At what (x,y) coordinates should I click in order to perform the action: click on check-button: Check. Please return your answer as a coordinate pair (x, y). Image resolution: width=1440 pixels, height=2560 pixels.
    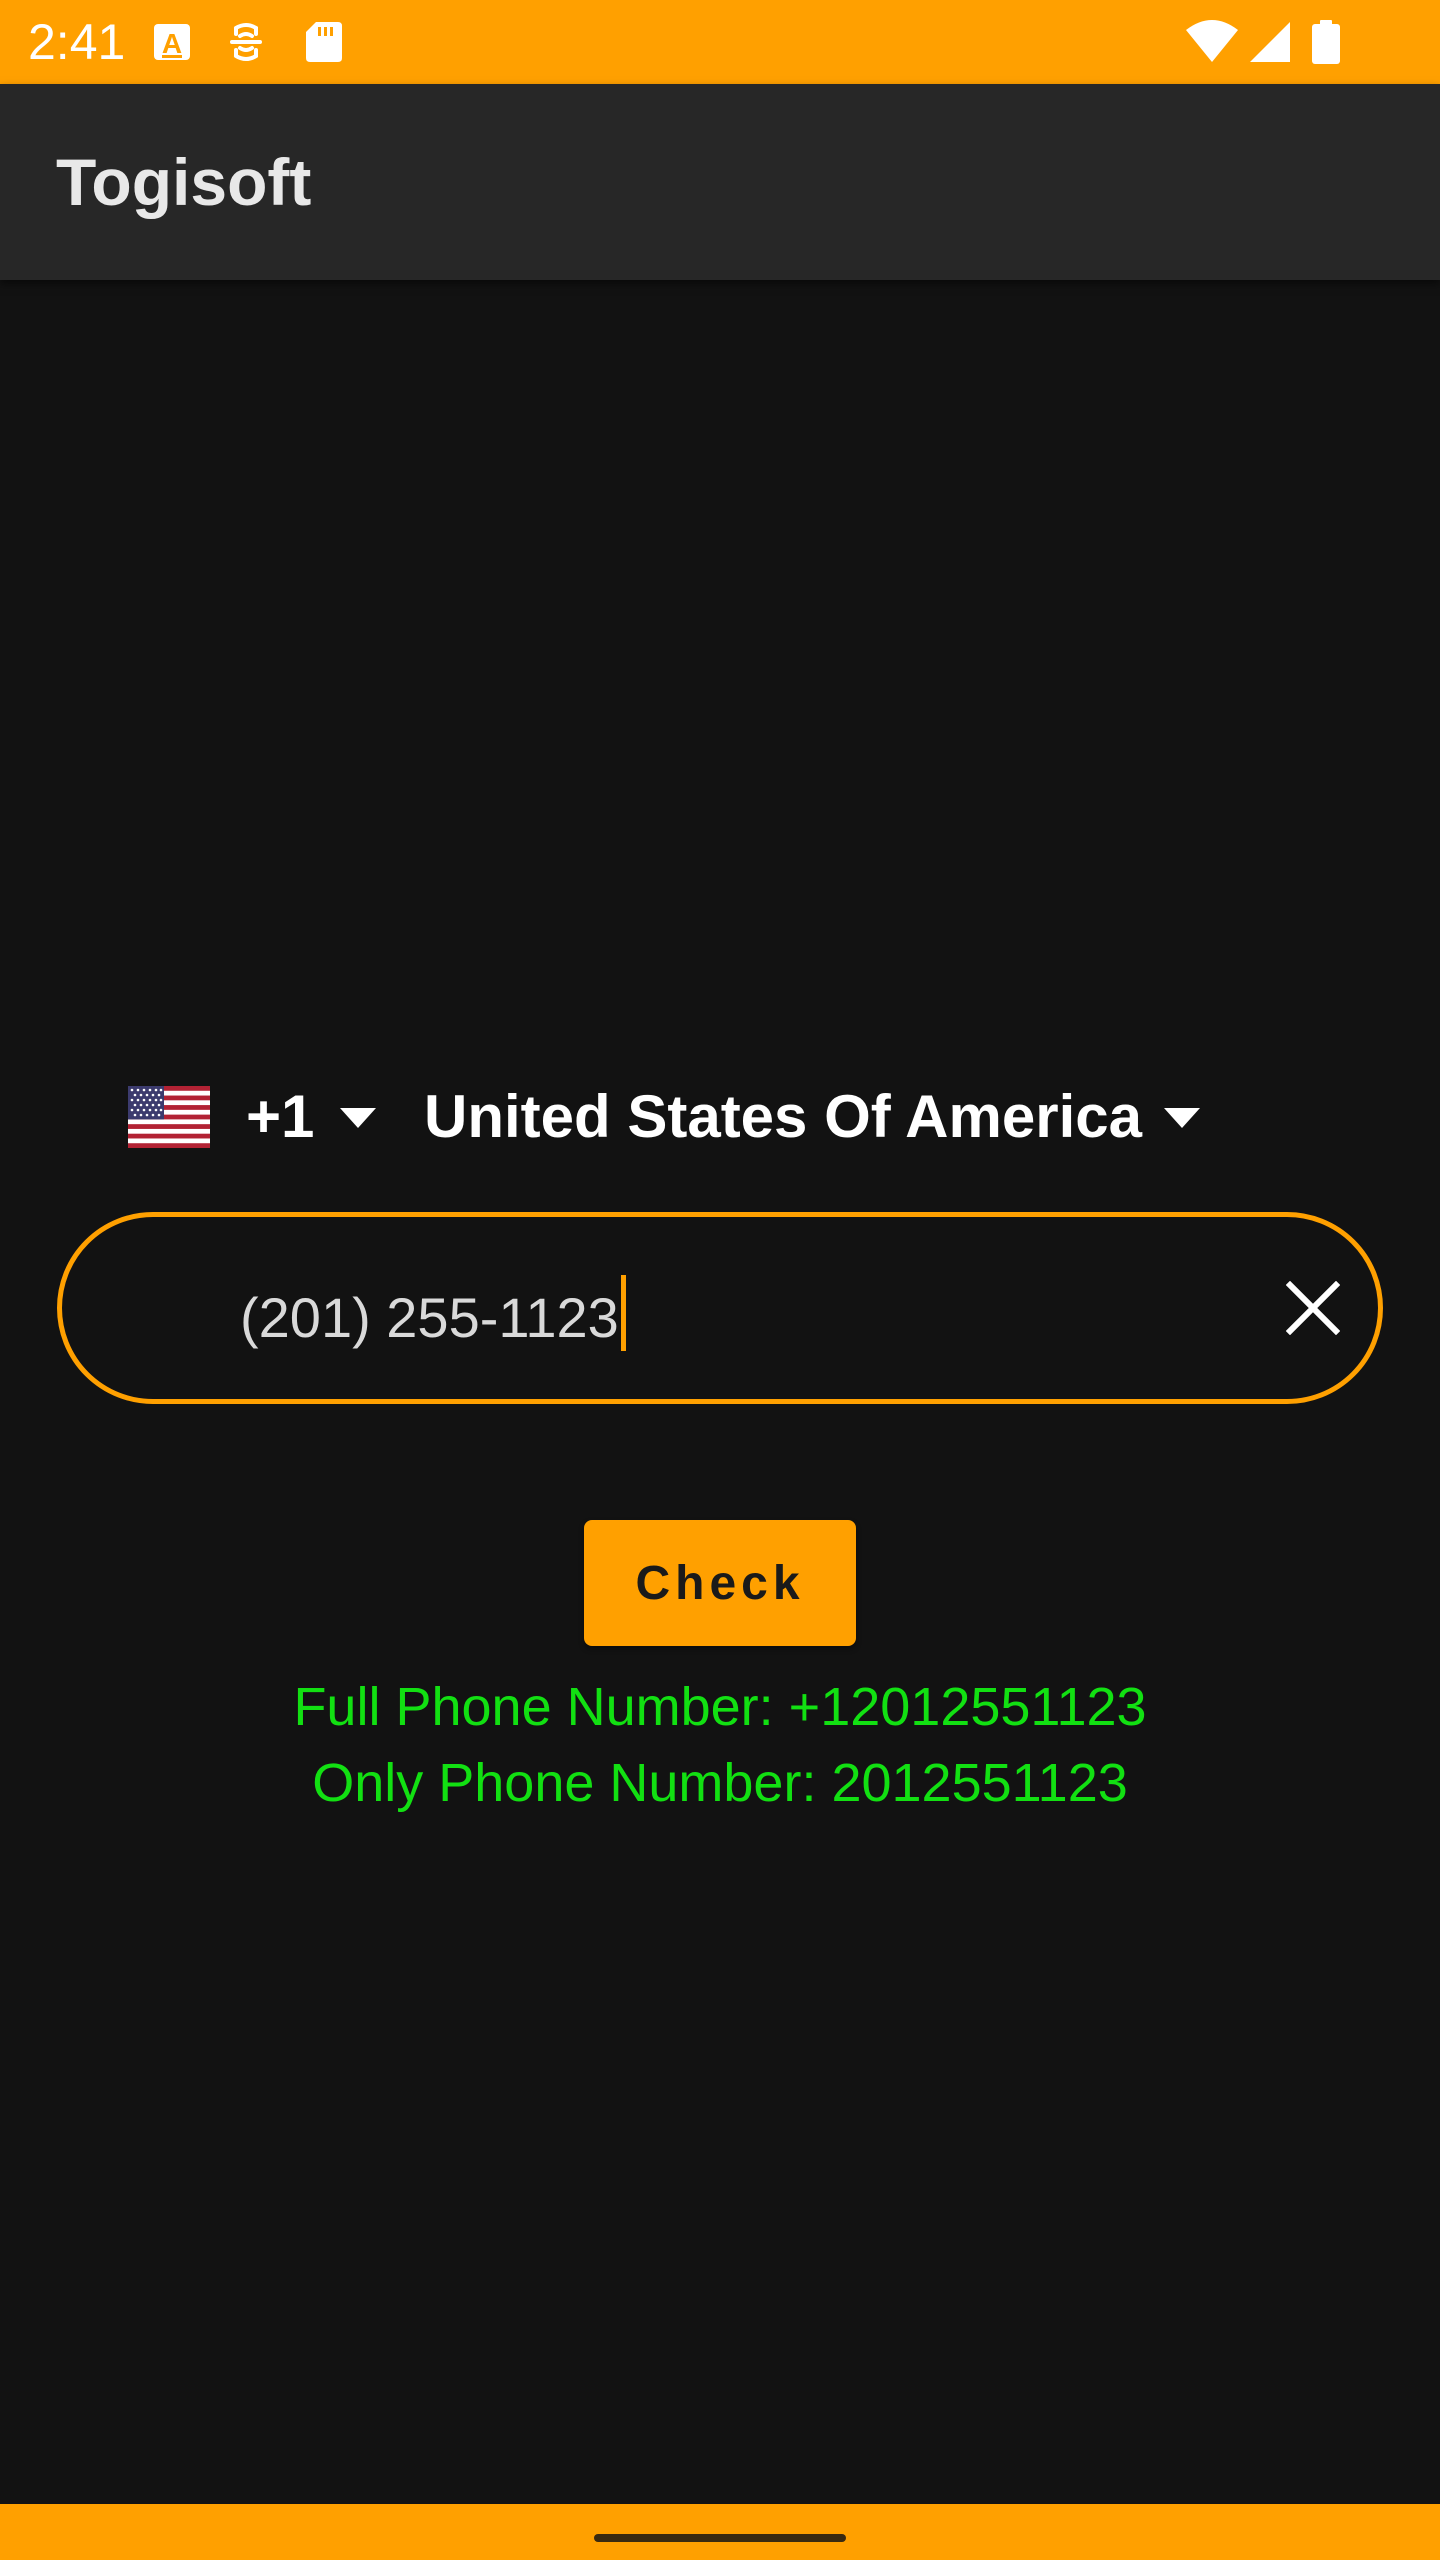
    Looking at the image, I should click on (720, 1583).